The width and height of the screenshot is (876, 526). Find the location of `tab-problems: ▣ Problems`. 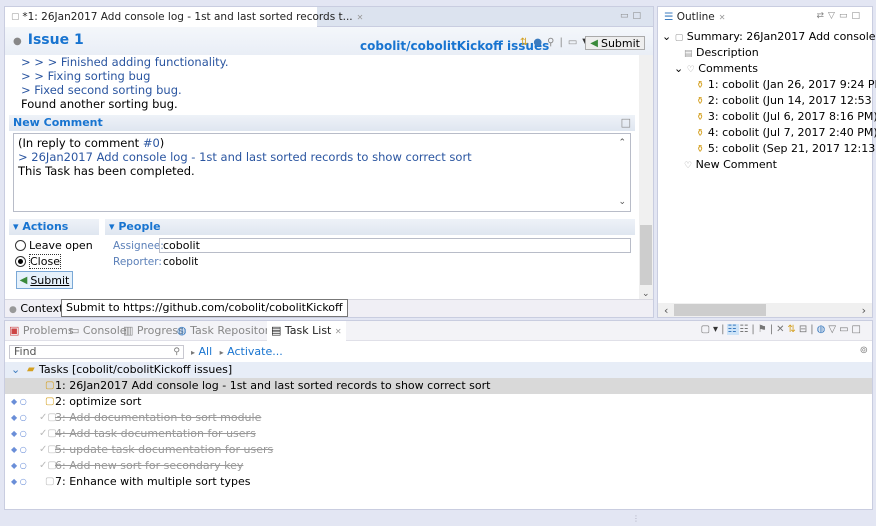

tab-problems: ▣ Problems is located at coordinates (41, 330).